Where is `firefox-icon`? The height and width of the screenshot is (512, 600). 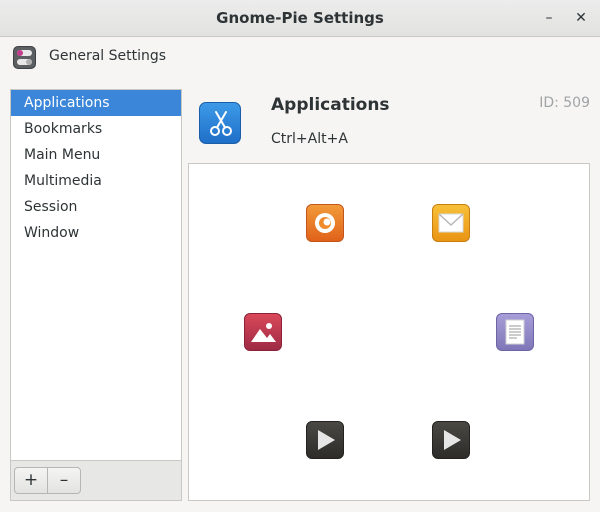
firefox-icon is located at coordinates (325, 223).